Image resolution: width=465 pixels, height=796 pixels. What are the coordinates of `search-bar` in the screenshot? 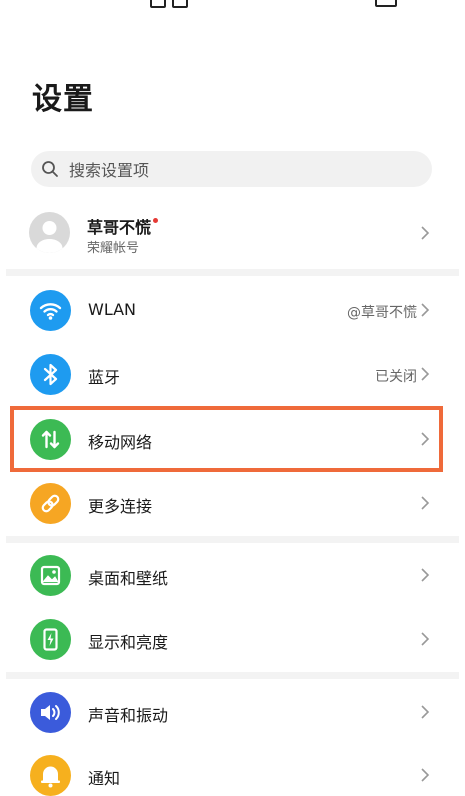 It's located at (231, 169).